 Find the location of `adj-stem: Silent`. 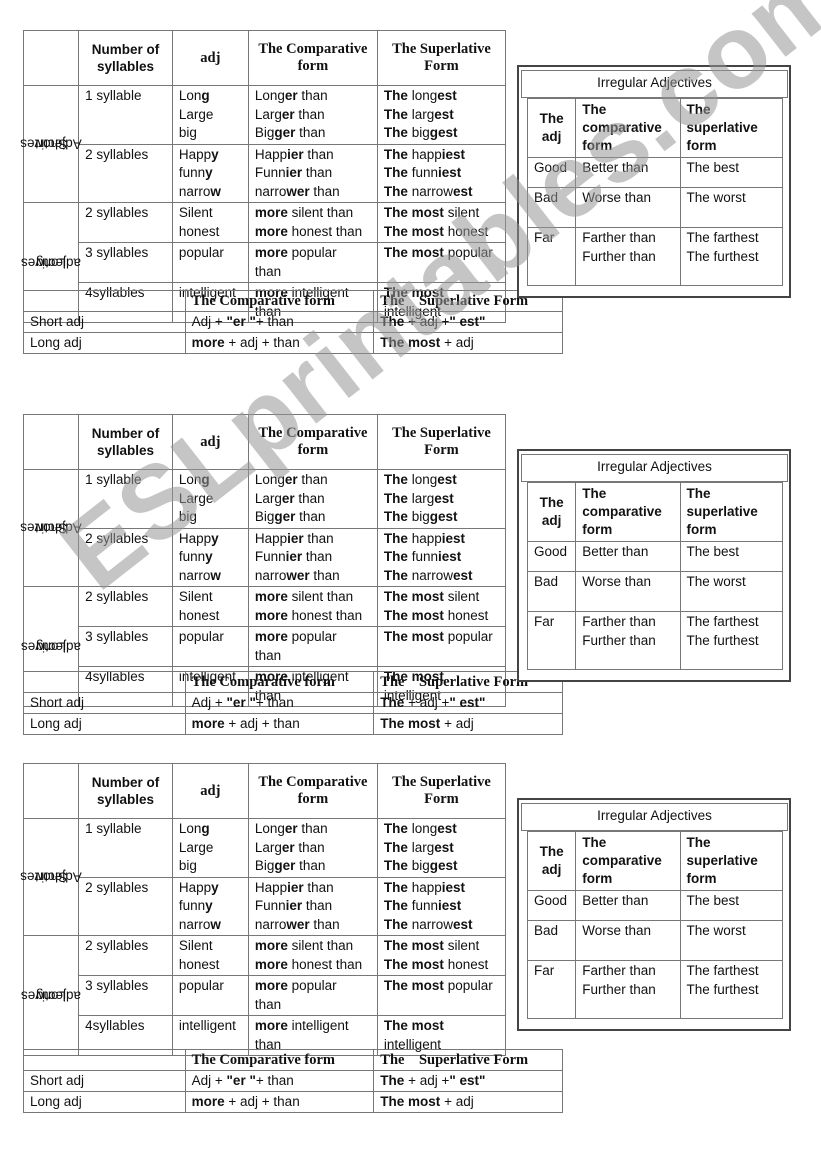

adj-stem: Silent is located at coordinates (195, 212).